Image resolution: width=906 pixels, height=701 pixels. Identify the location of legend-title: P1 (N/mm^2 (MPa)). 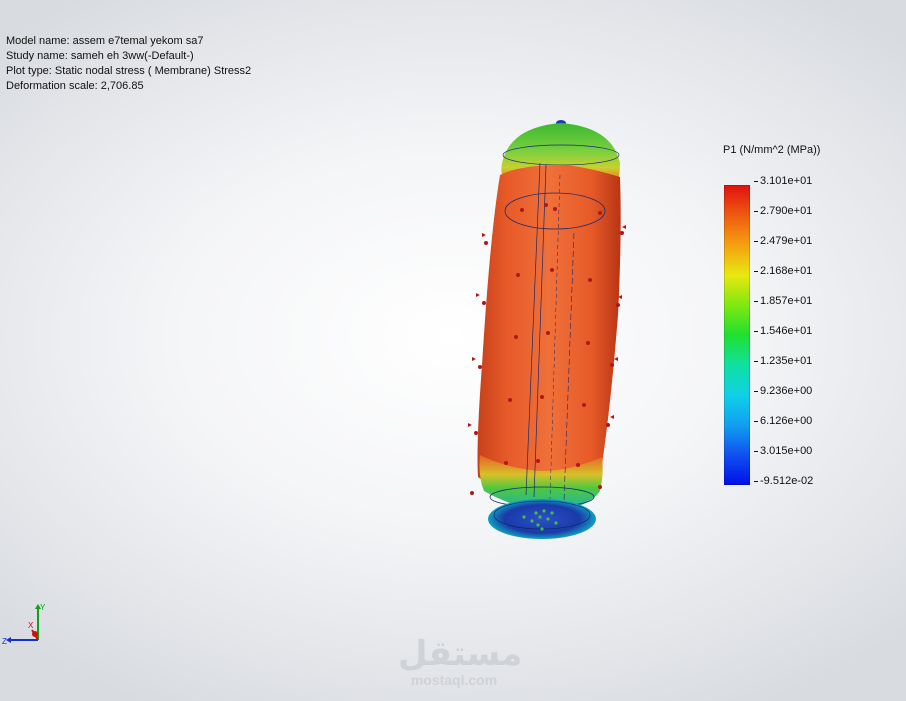
(772, 150).